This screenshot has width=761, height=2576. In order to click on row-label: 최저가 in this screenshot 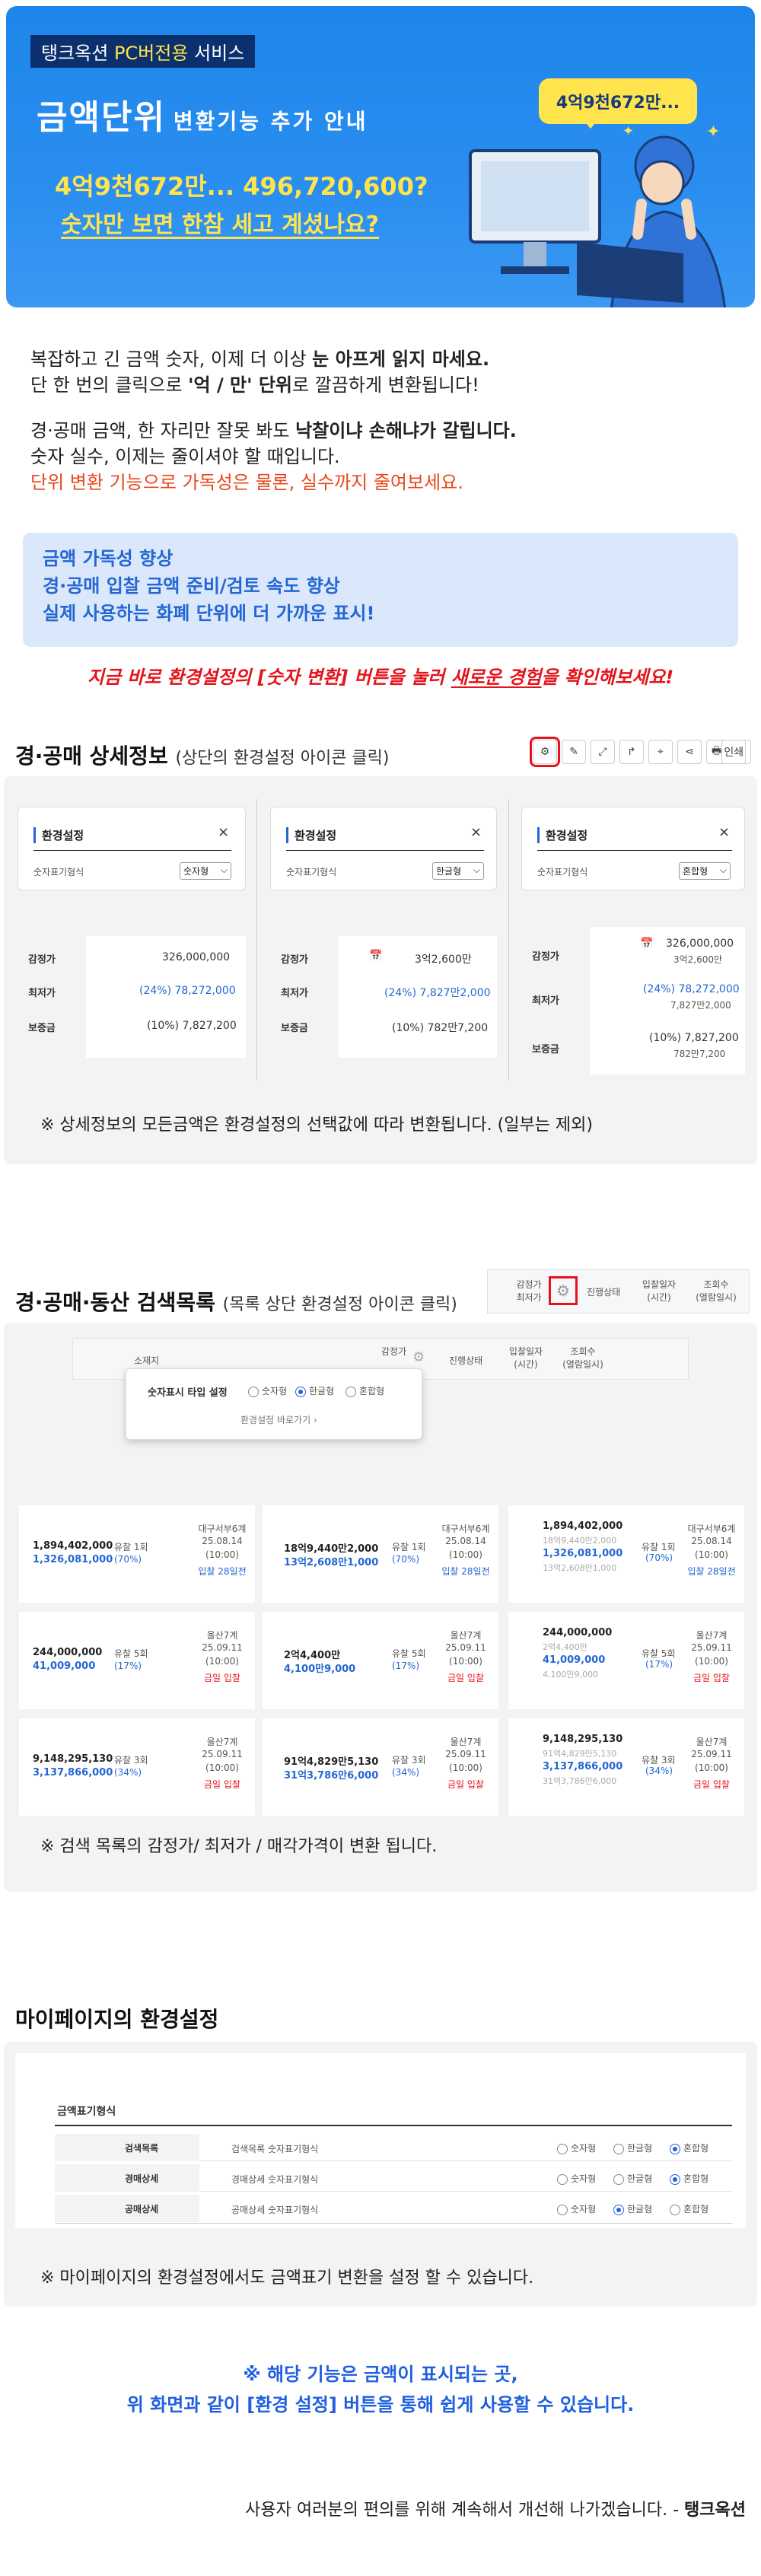, I will do `click(294, 994)`.